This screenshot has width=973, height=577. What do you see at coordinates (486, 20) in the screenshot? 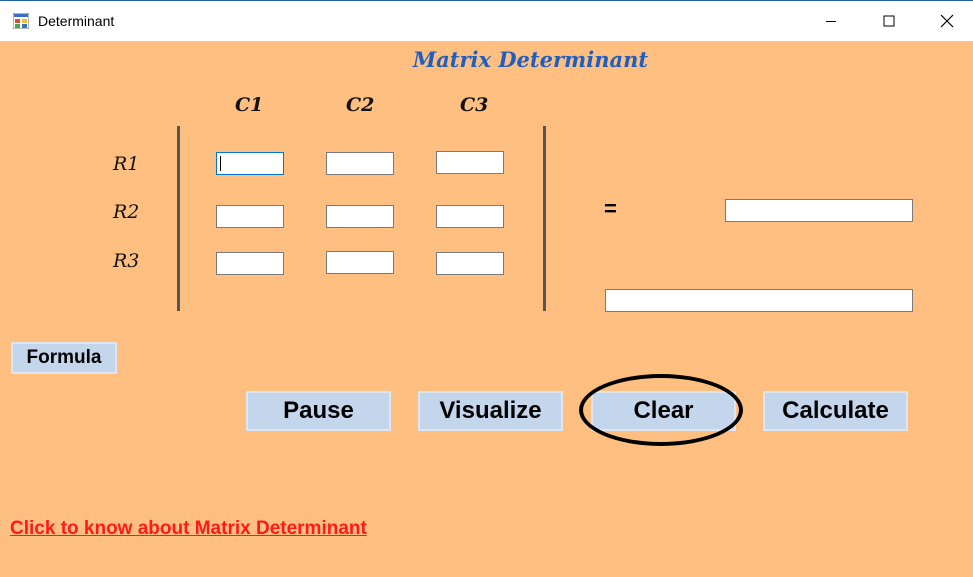
I see `title-bar: Determinant` at bounding box center [486, 20].